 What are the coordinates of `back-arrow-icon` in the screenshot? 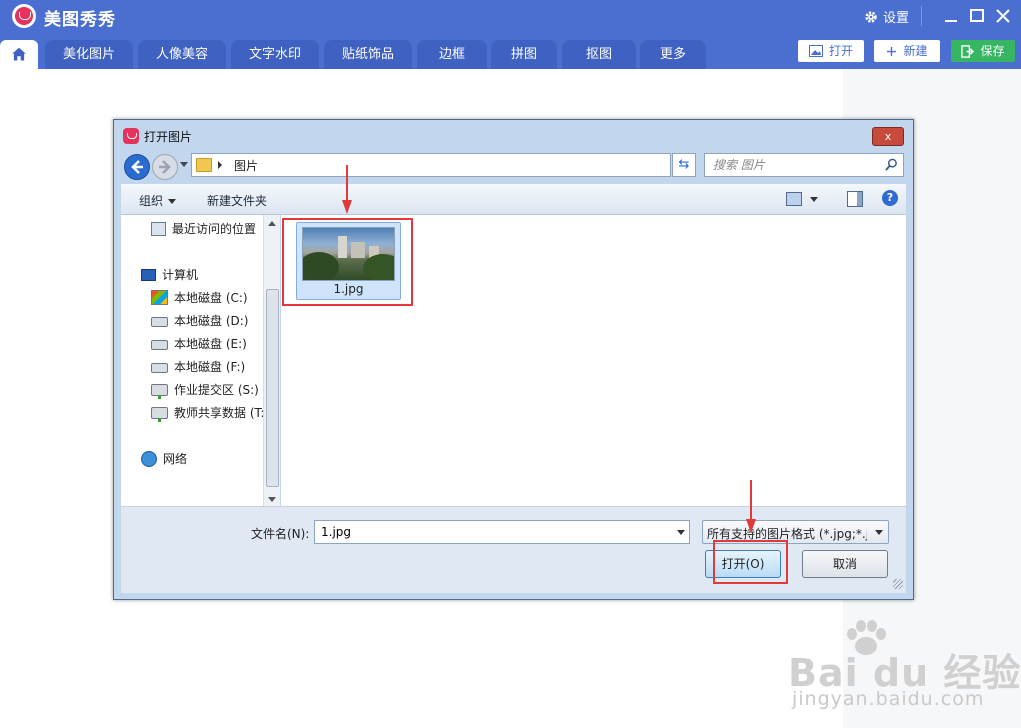 It's located at (137, 167).